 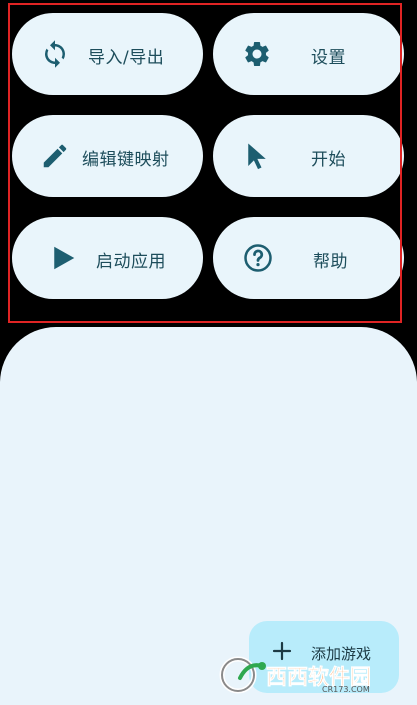 I want to click on watermark-logo: 西西软件园 CR173.COM, so click(x=308, y=675).